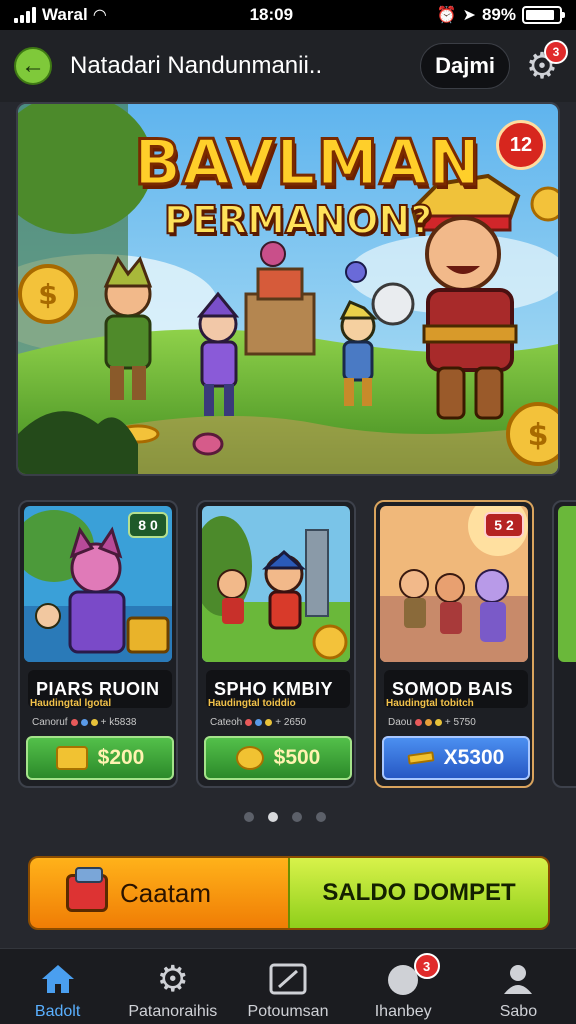  I want to click on price-label: X5300, so click(474, 757).